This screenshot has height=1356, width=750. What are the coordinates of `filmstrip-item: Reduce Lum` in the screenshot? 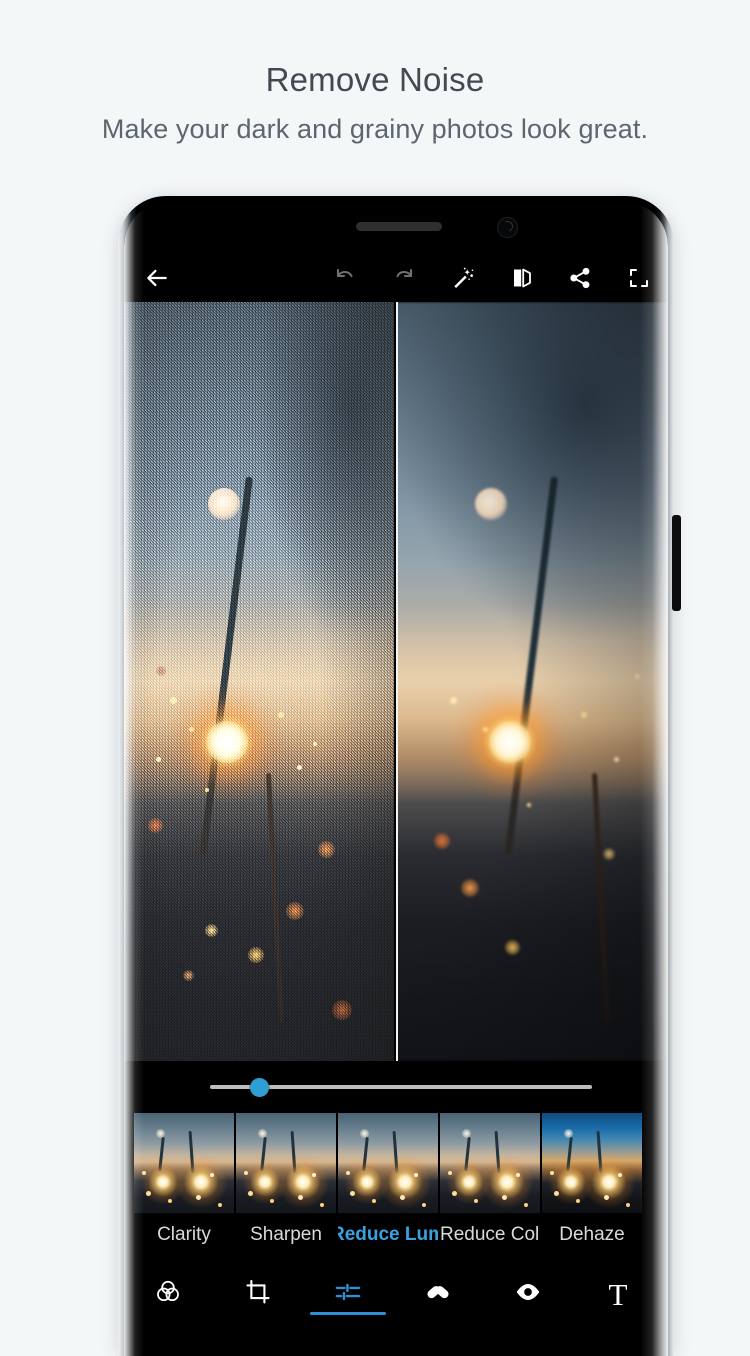 It's located at (388, 1184).